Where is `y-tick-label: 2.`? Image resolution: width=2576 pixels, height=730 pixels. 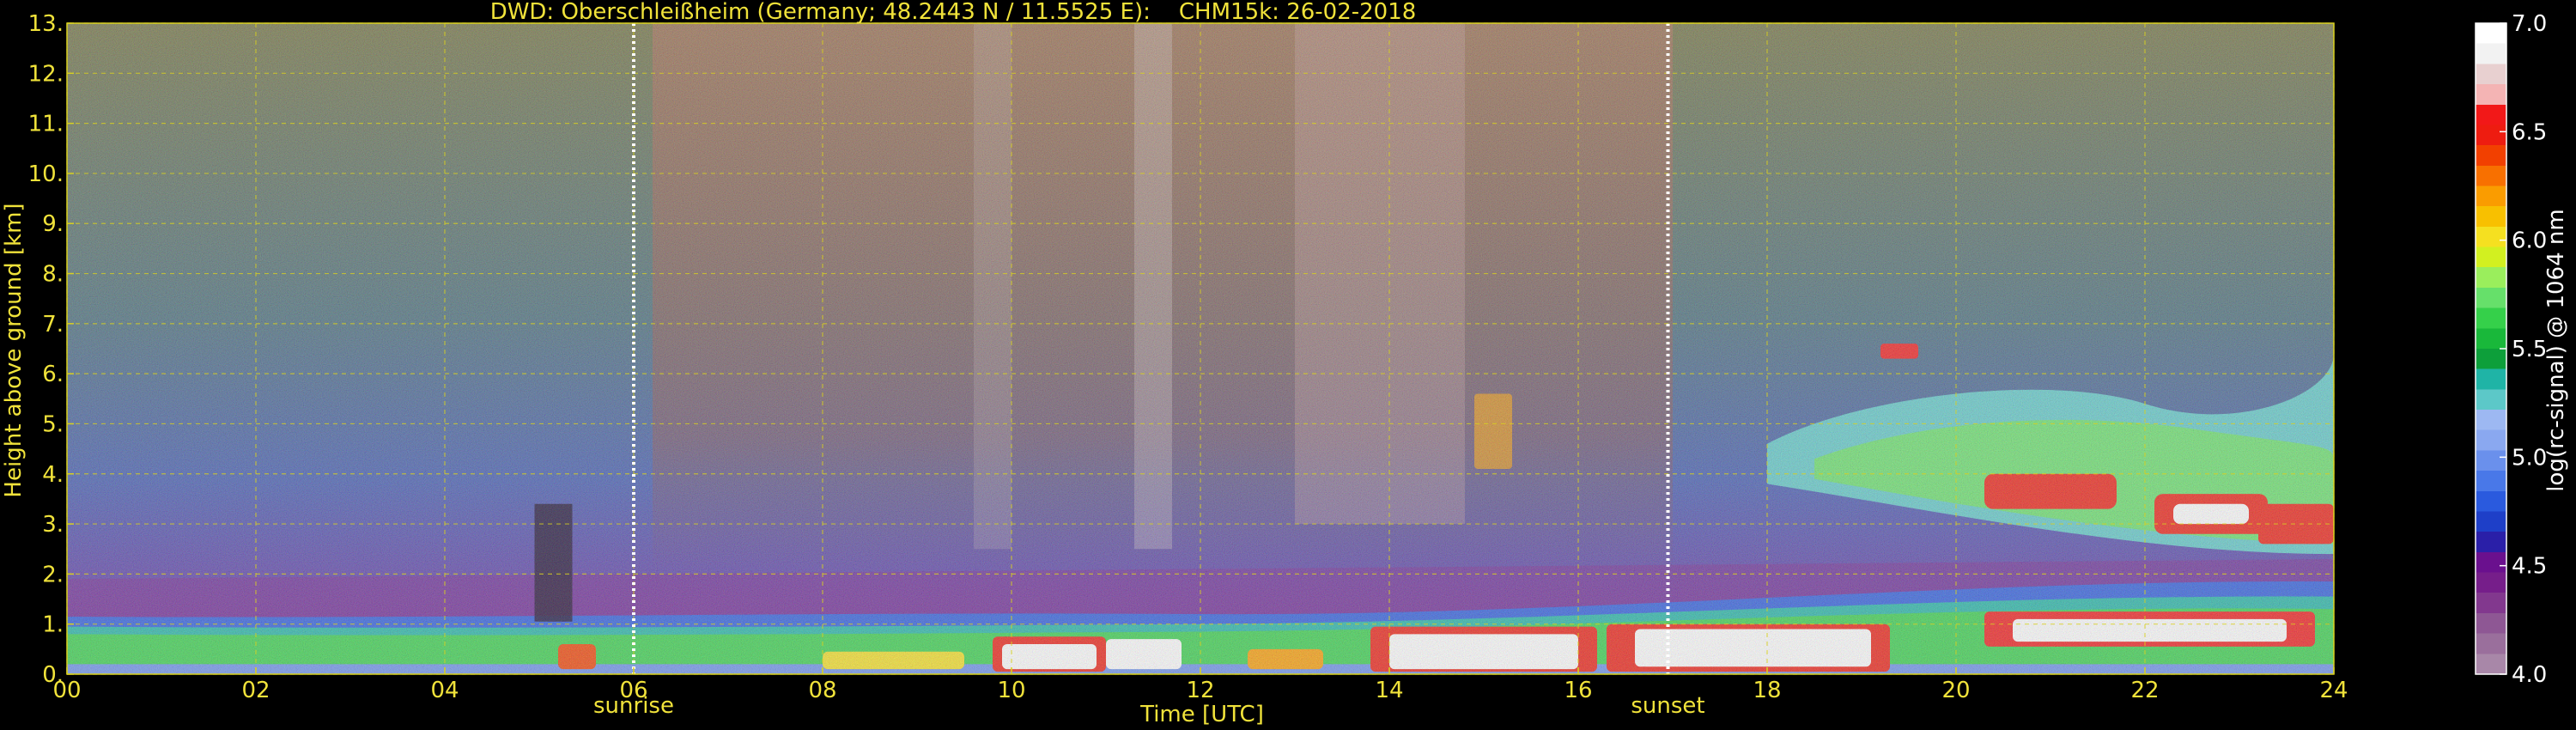 y-tick-label: 2. is located at coordinates (53, 574).